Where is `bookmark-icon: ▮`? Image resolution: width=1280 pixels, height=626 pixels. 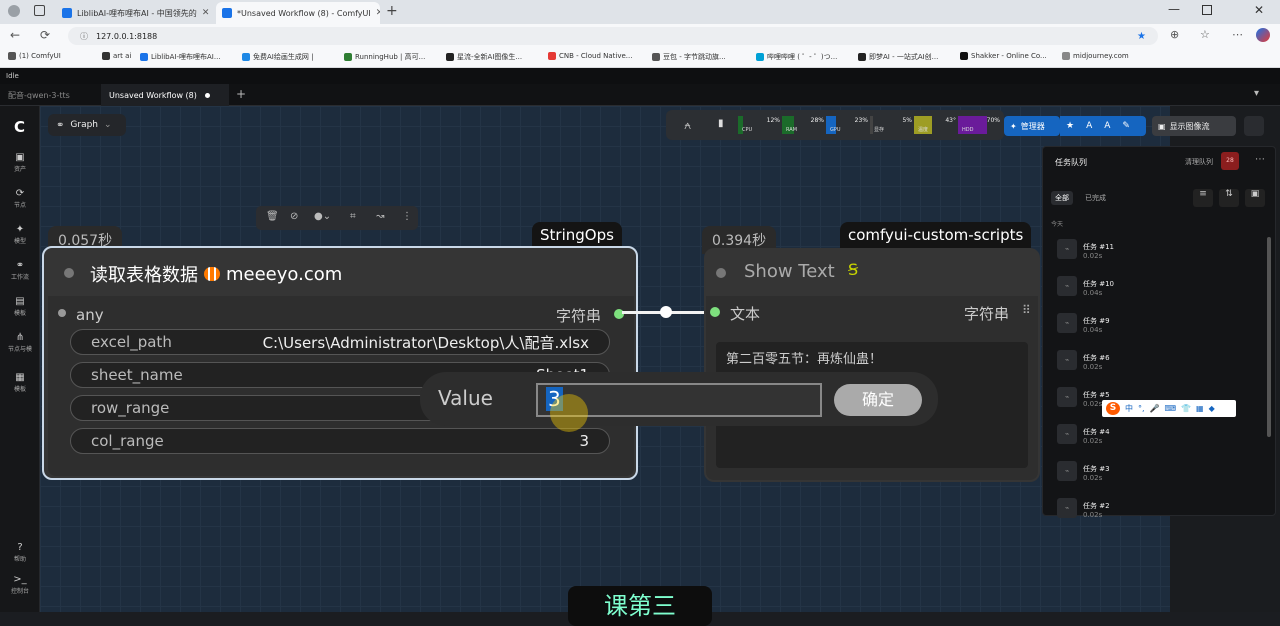
bookmark-icon: ▮ is located at coordinates (721, 123).